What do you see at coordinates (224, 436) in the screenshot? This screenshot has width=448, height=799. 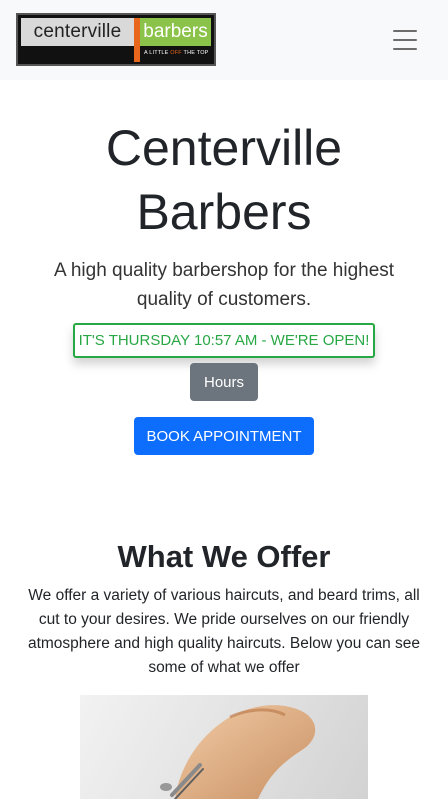 I see `book-appointment-button: BOOK APPOINTMENT` at bounding box center [224, 436].